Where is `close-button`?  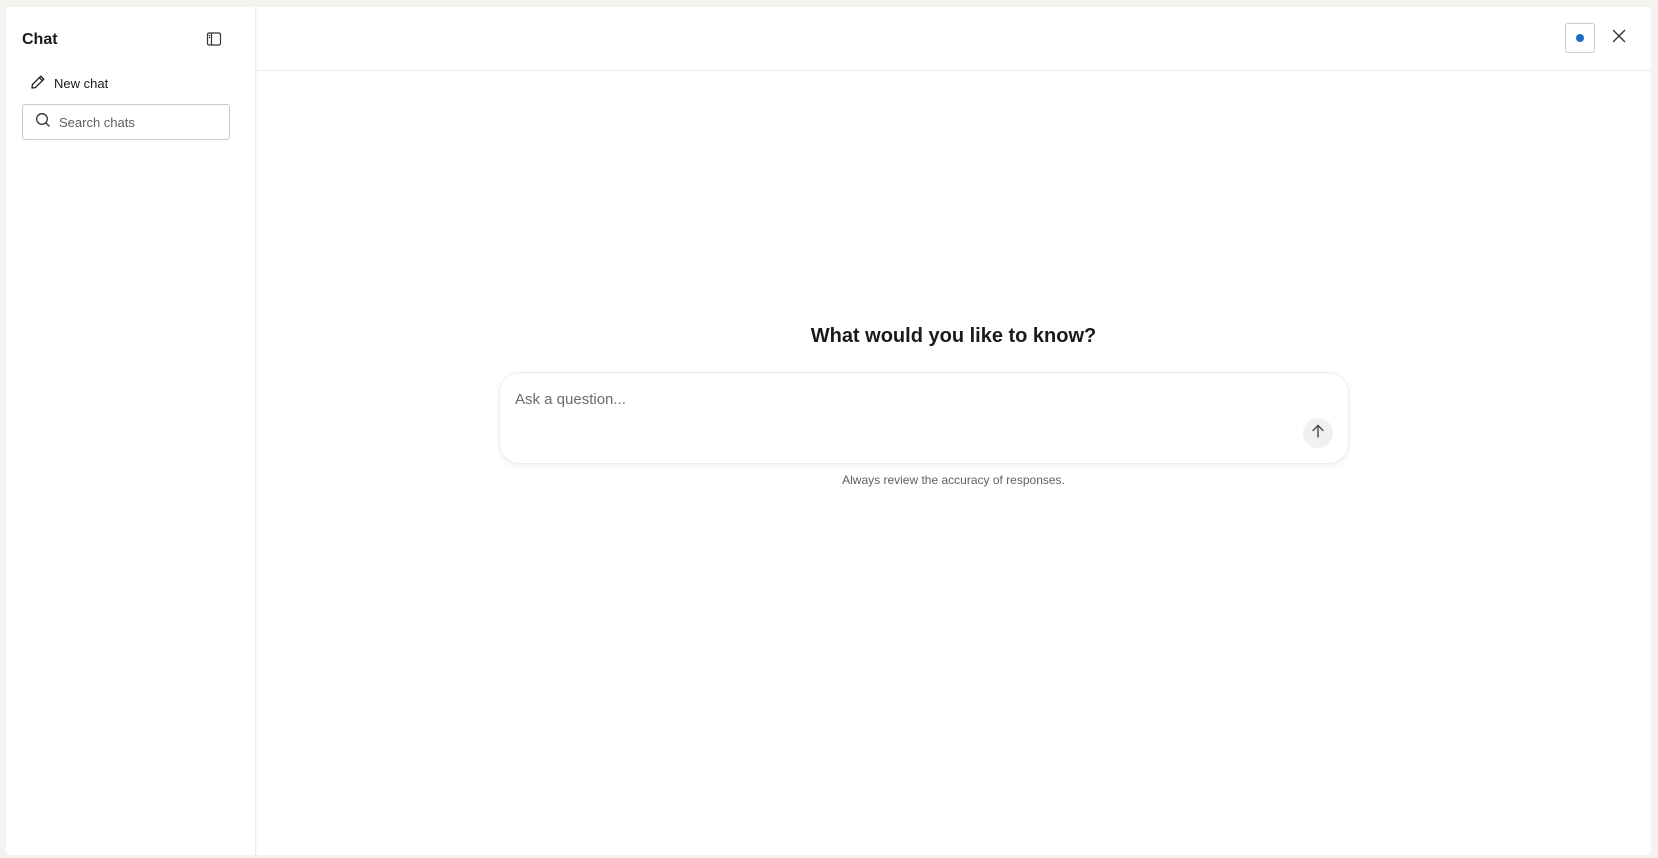 close-button is located at coordinates (1619, 38).